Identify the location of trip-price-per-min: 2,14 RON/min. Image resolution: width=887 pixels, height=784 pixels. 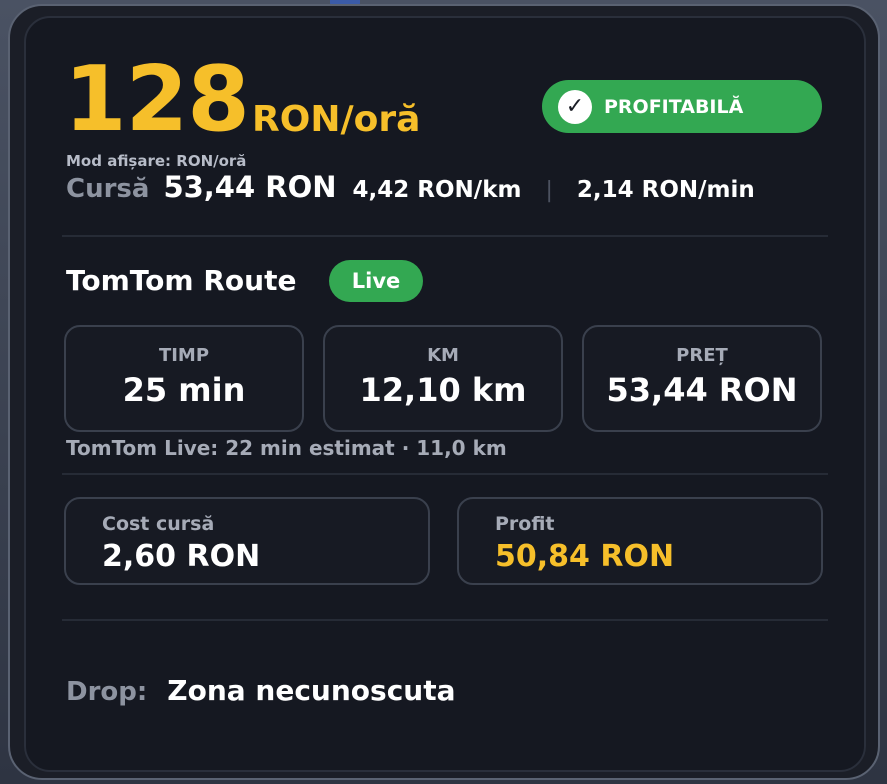
(665, 190).